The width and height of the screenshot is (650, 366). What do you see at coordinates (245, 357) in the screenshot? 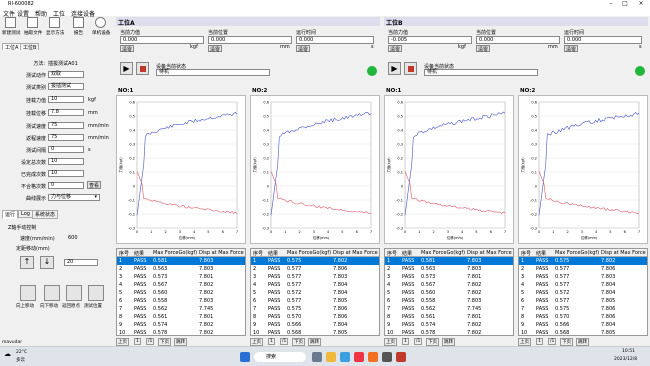
I see `start-icon` at bounding box center [245, 357].